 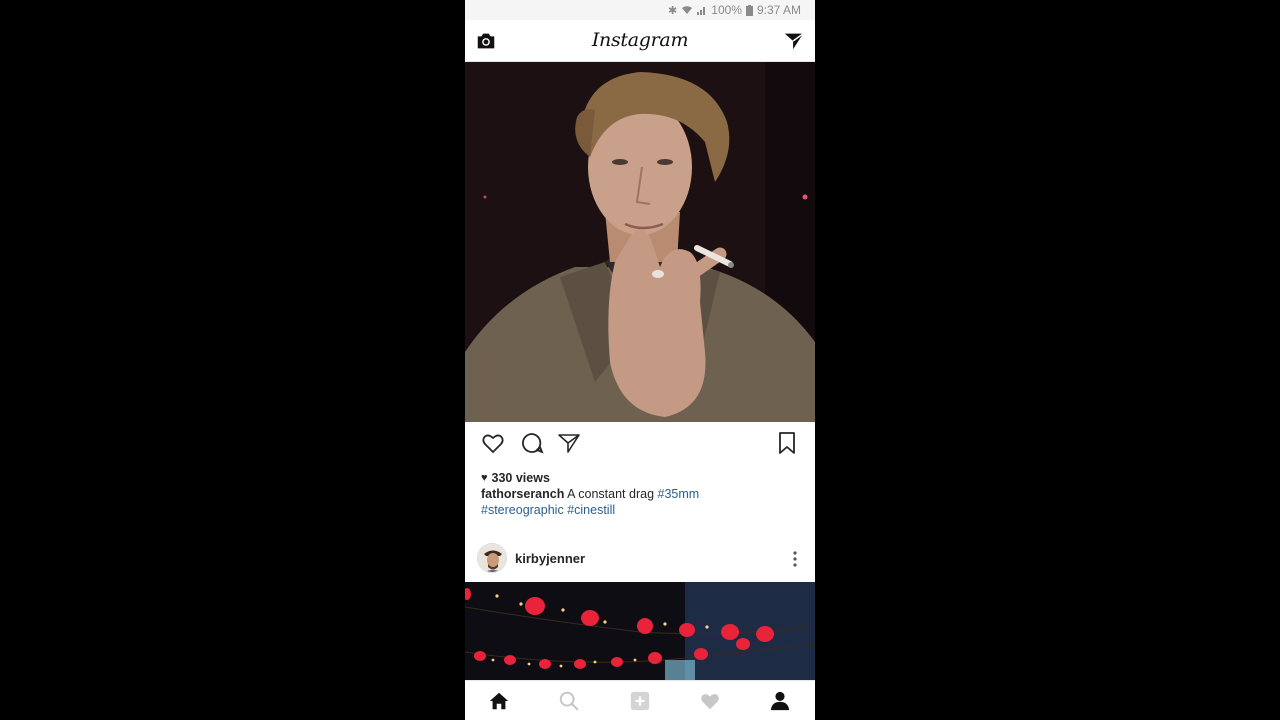 I want to click on hashtag: #stereographic, so click(x=522, y=510).